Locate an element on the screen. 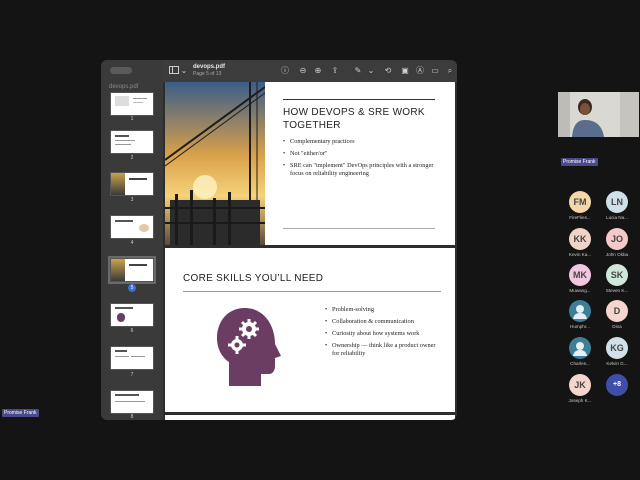 The image size is (640, 480). page-number: 3 is located at coordinates (132, 200).